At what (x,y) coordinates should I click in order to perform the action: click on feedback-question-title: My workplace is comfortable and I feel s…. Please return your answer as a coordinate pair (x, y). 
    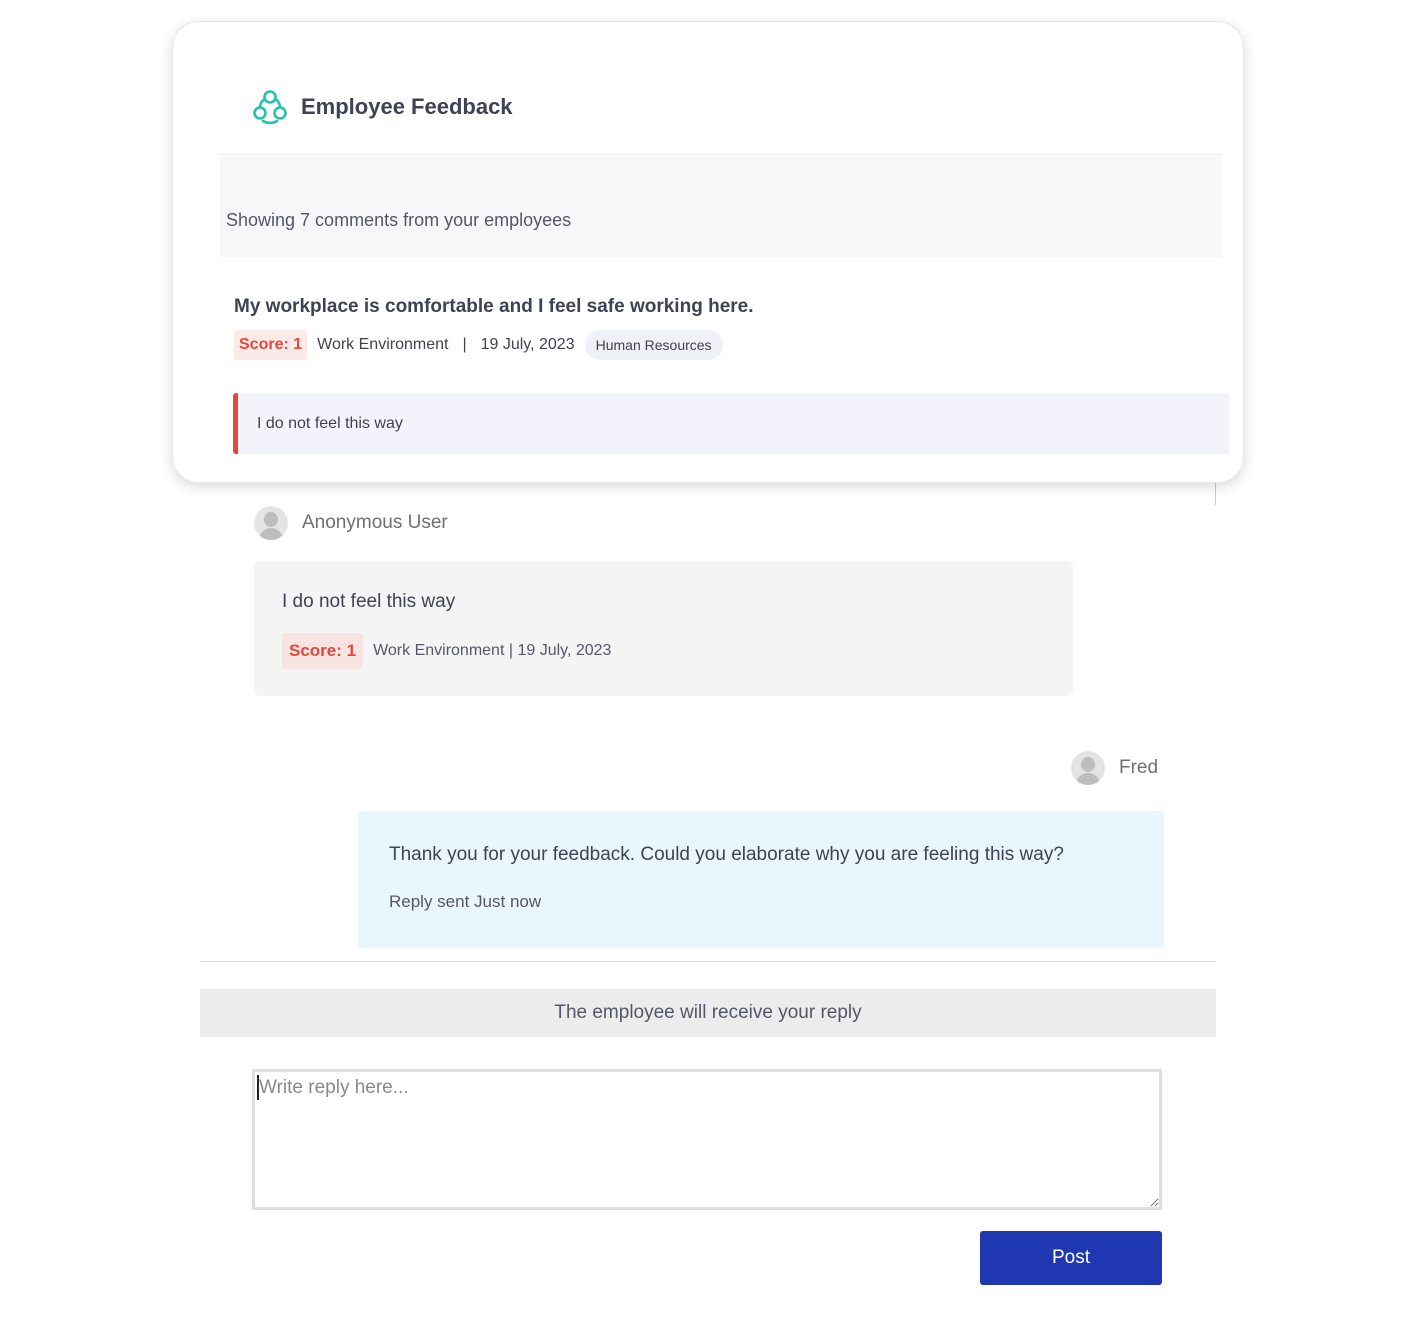
    Looking at the image, I should click on (494, 306).